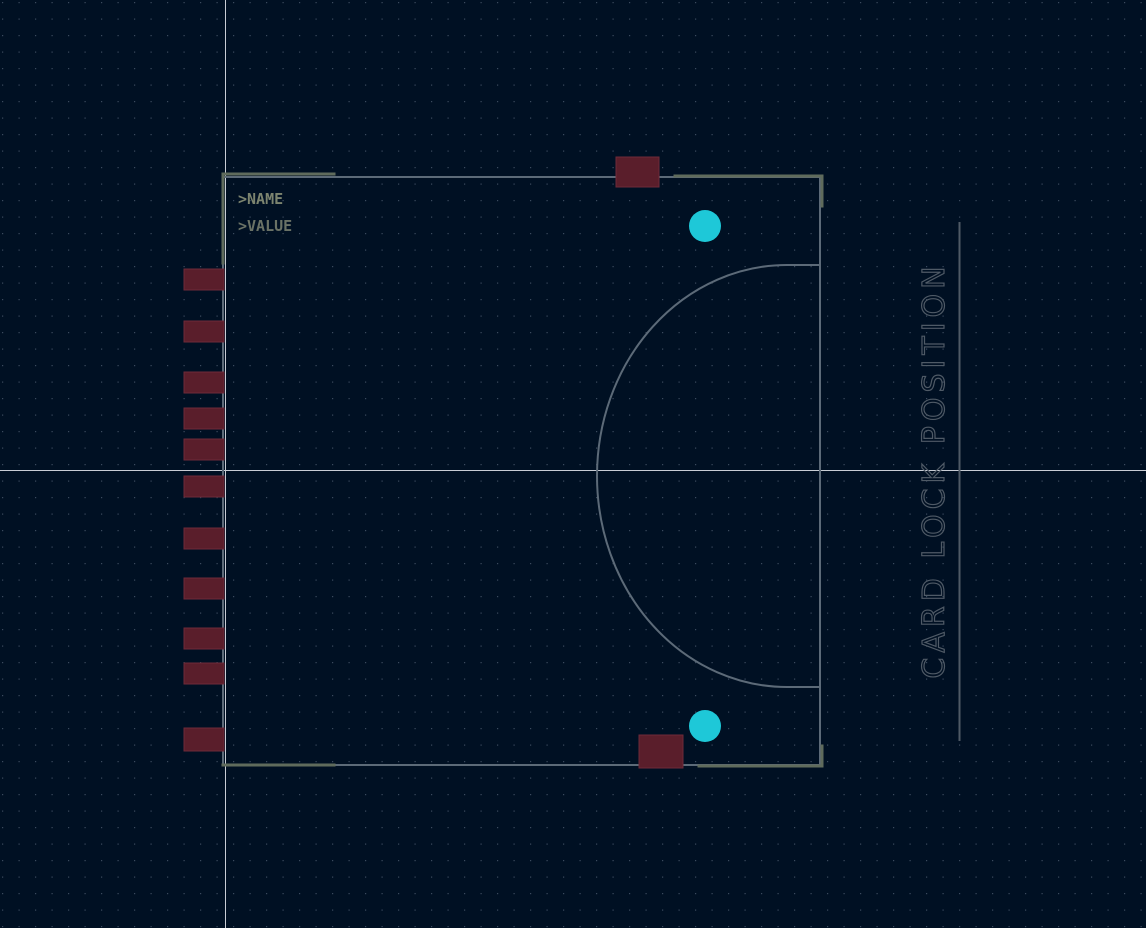  I want to click on hole-bottom, so click(705, 726).